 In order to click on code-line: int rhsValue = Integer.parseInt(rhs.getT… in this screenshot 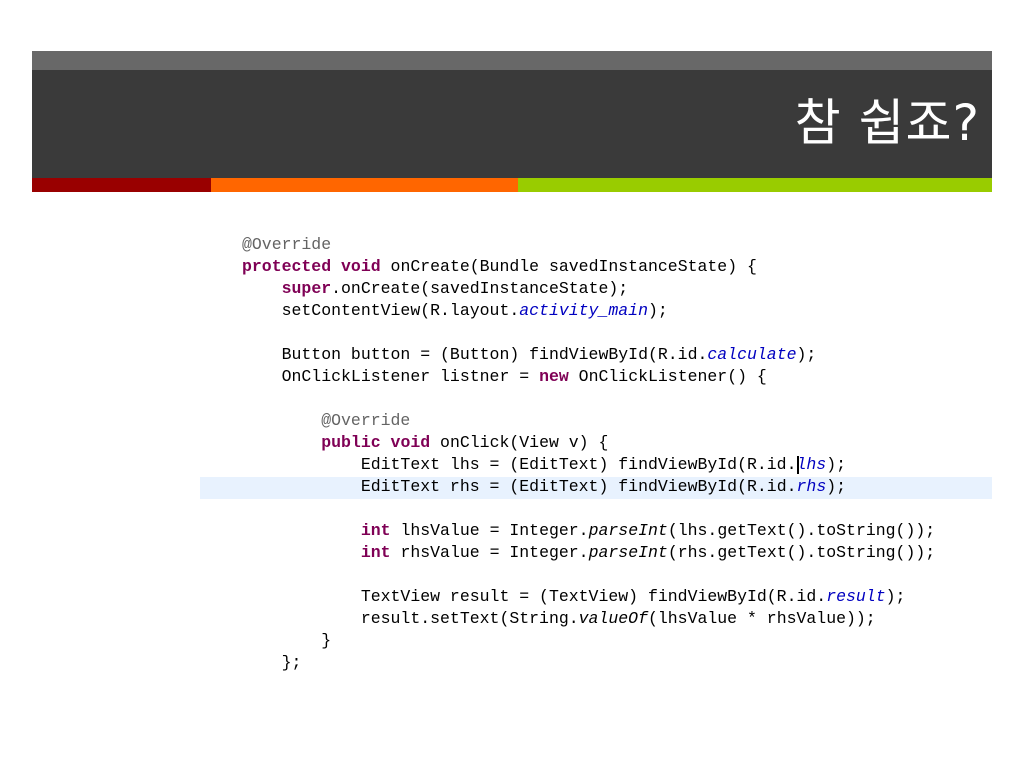, I will do `click(588, 553)`.